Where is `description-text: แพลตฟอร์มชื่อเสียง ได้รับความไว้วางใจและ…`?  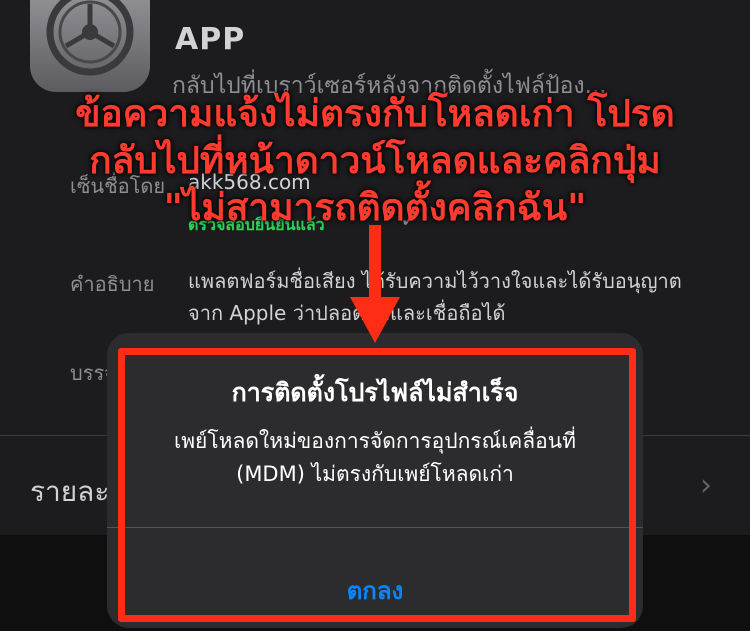 description-text: แพลตฟอร์มชื่อเสียง ได้รับความไว้วางใจและ… is located at coordinates (435, 297).